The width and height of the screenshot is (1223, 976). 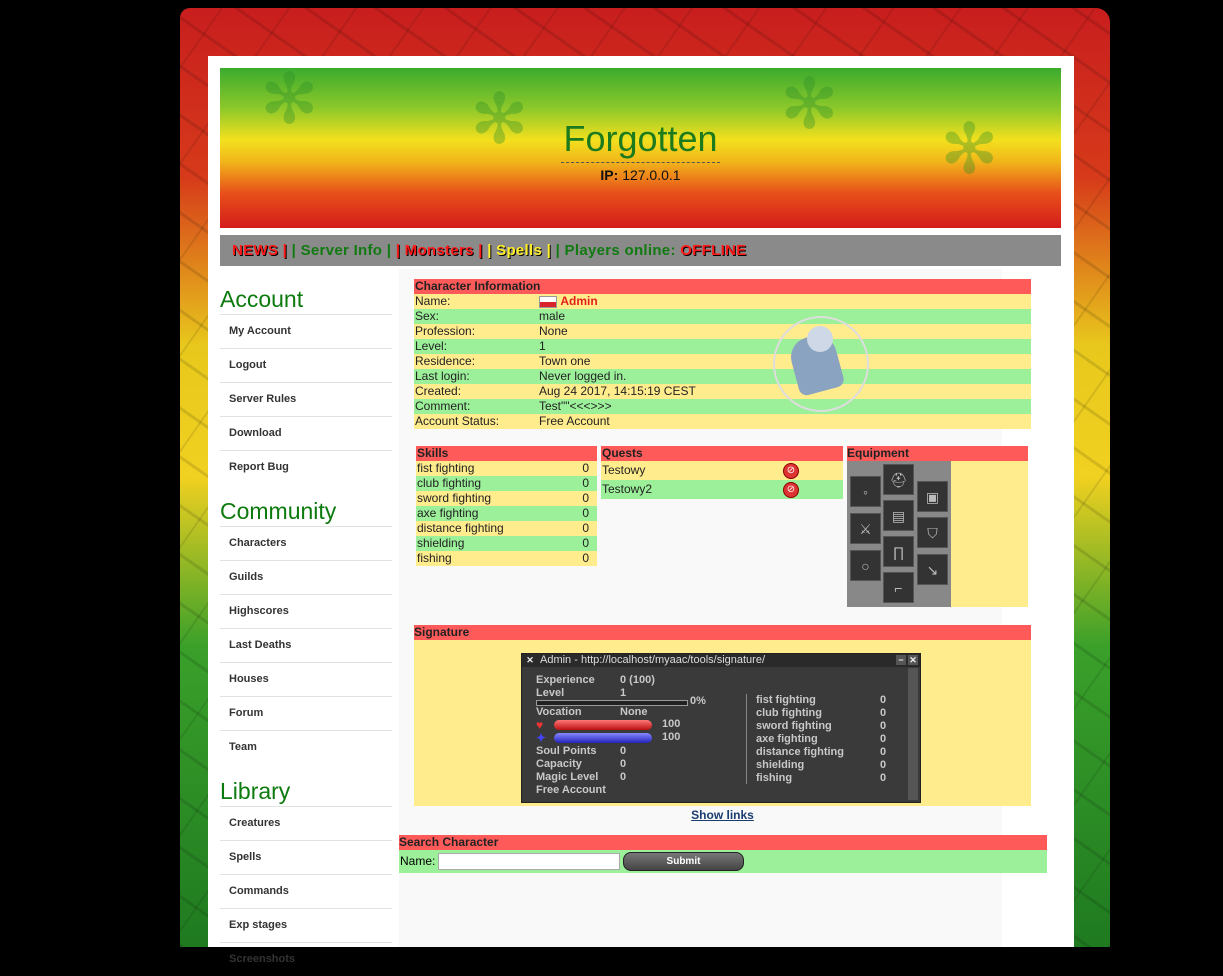 What do you see at coordinates (671, 724) in the screenshot?
I see `health-value: 100` at bounding box center [671, 724].